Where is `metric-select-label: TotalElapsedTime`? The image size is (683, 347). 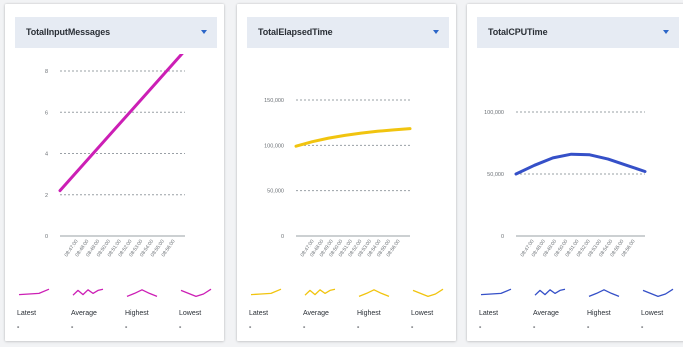 metric-select-label: TotalElapsedTime is located at coordinates (295, 32).